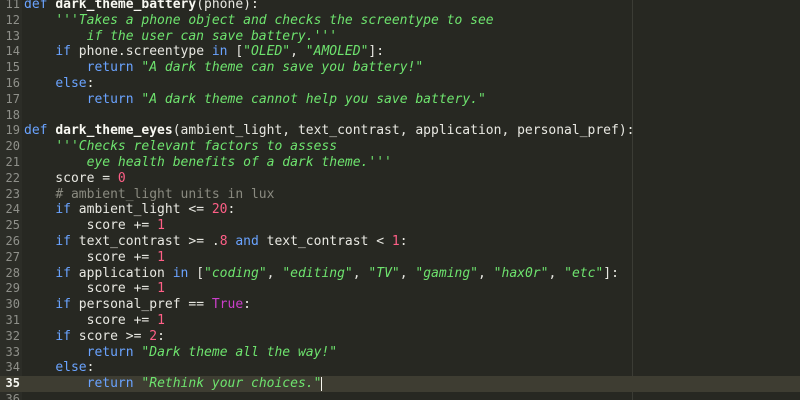  What do you see at coordinates (400, 353) in the screenshot?
I see `code-line: 33 return "Dark theme all the way!"` at bounding box center [400, 353].